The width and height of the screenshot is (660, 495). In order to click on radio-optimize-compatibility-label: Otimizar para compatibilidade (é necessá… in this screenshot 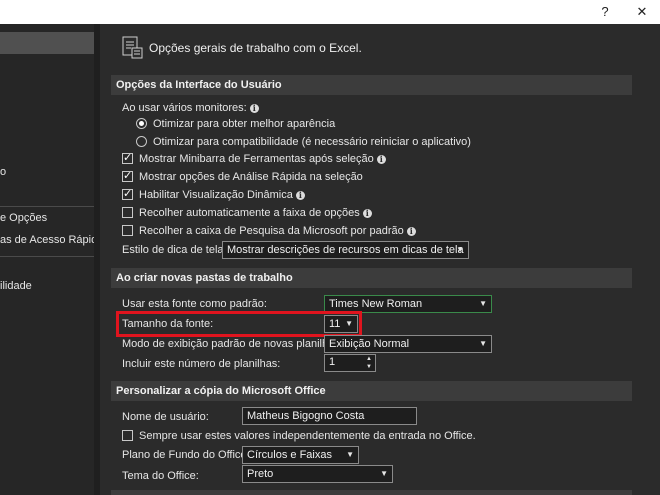, I will do `click(312, 142)`.